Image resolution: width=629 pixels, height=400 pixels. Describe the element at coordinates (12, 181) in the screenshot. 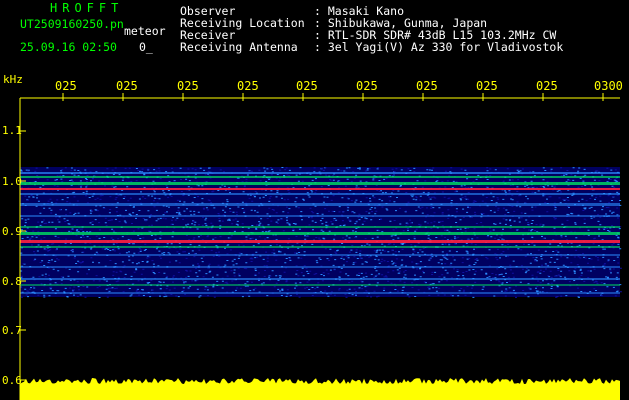

I see `freq-tick-label: 1.0` at that location.